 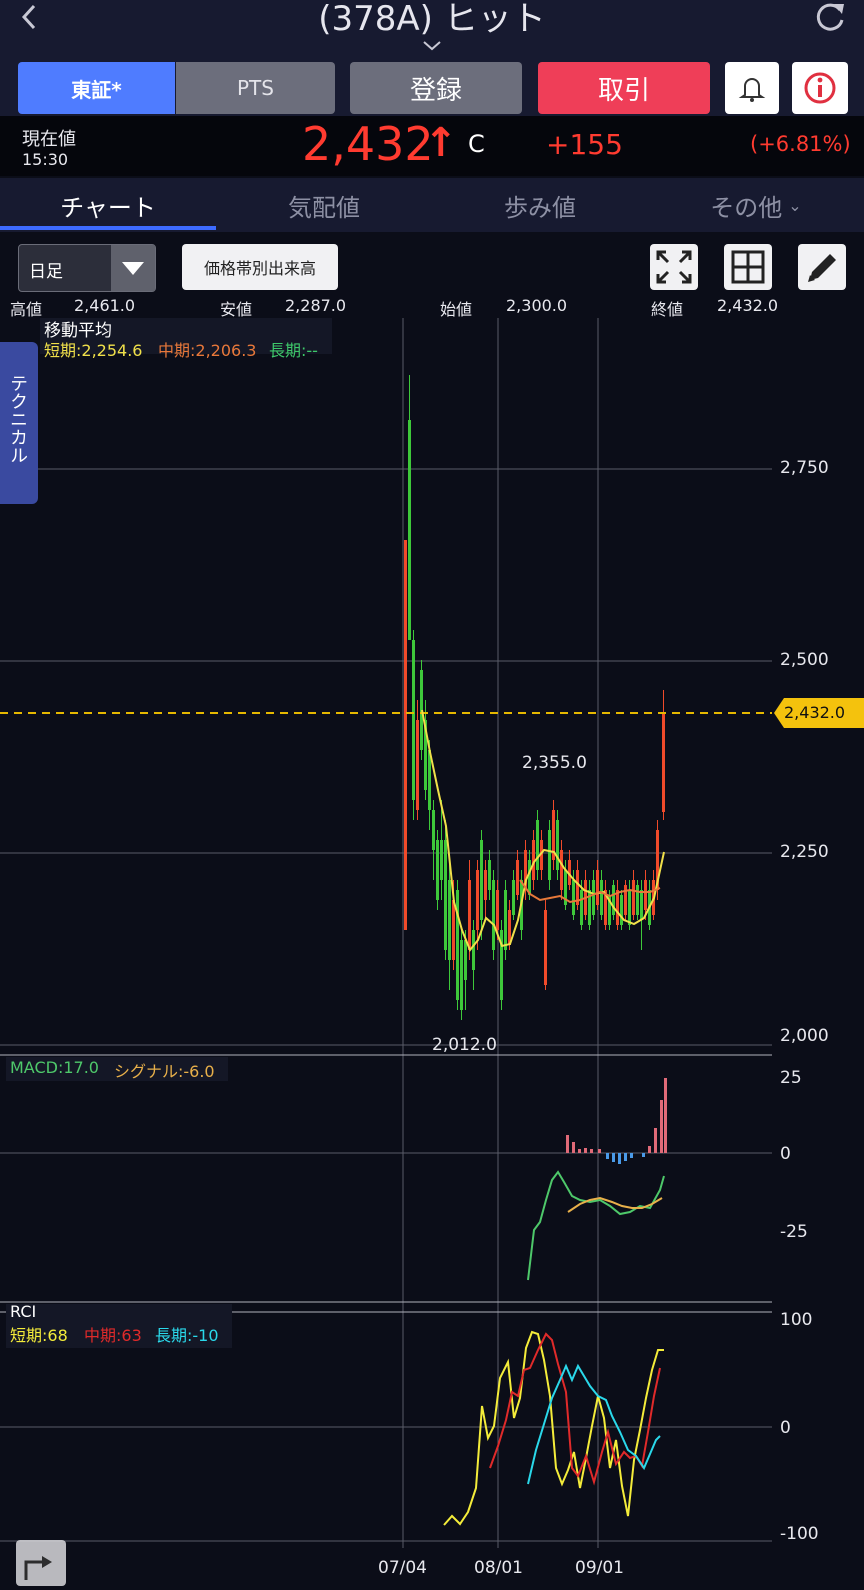 I want to click on volume-by-price-button: 価格帯別出来高, so click(x=260, y=267).